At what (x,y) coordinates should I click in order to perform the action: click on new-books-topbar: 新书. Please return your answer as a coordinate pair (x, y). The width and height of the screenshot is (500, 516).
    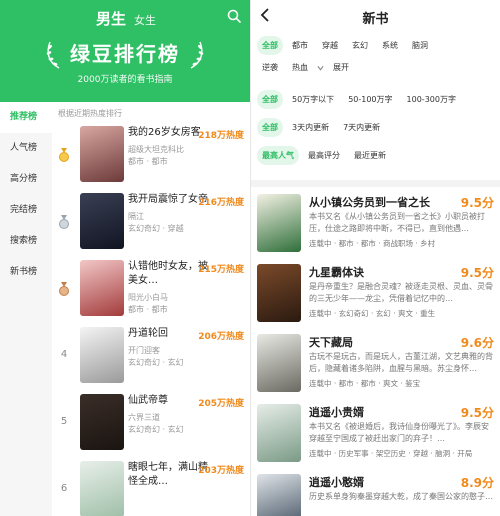
    Looking at the image, I should click on (375, 16).